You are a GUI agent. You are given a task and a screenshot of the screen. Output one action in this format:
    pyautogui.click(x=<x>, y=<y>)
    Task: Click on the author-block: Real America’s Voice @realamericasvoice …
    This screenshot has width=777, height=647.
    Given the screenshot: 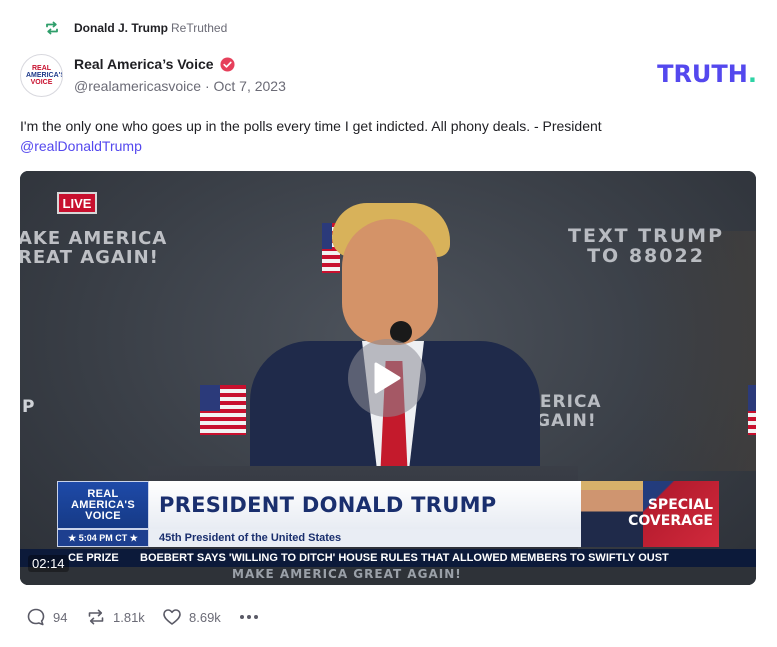 What is the action you would take?
    pyautogui.click(x=180, y=74)
    